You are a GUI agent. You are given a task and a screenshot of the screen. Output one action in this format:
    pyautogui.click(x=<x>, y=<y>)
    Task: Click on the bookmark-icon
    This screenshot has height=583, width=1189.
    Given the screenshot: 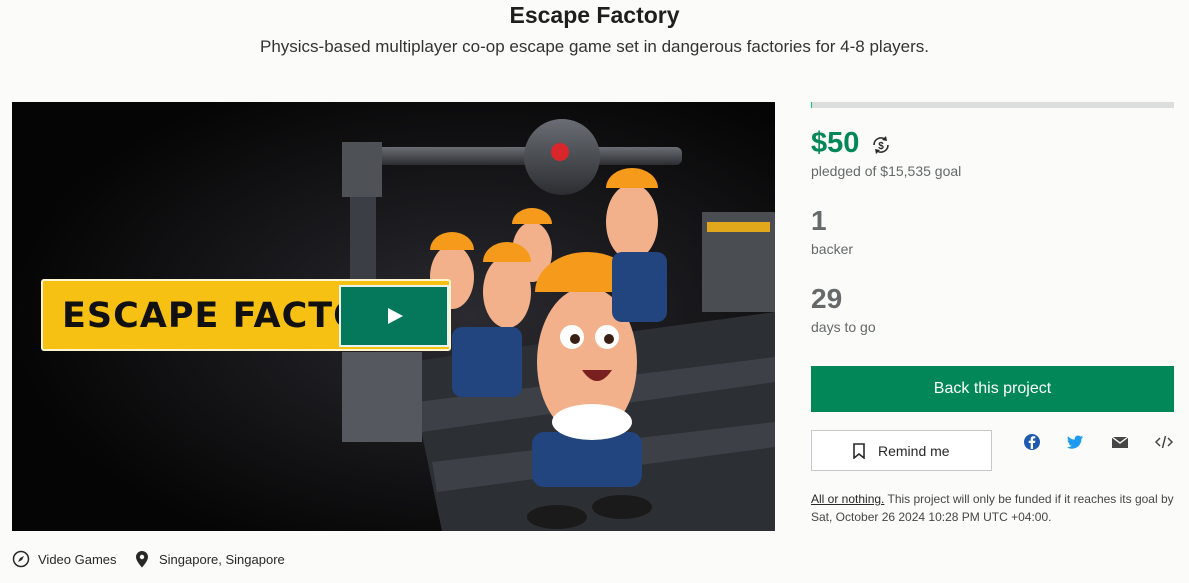 What is the action you would take?
    pyautogui.click(x=859, y=451)
    